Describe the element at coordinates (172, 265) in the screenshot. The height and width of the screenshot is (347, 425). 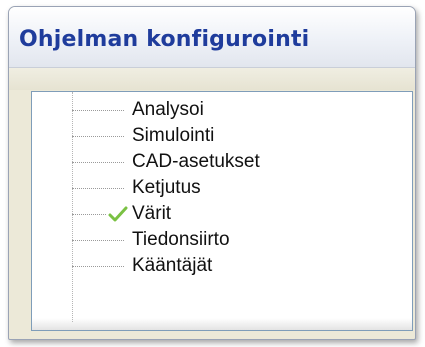
I see `tree-item-label: Kääntäjät` at that location.